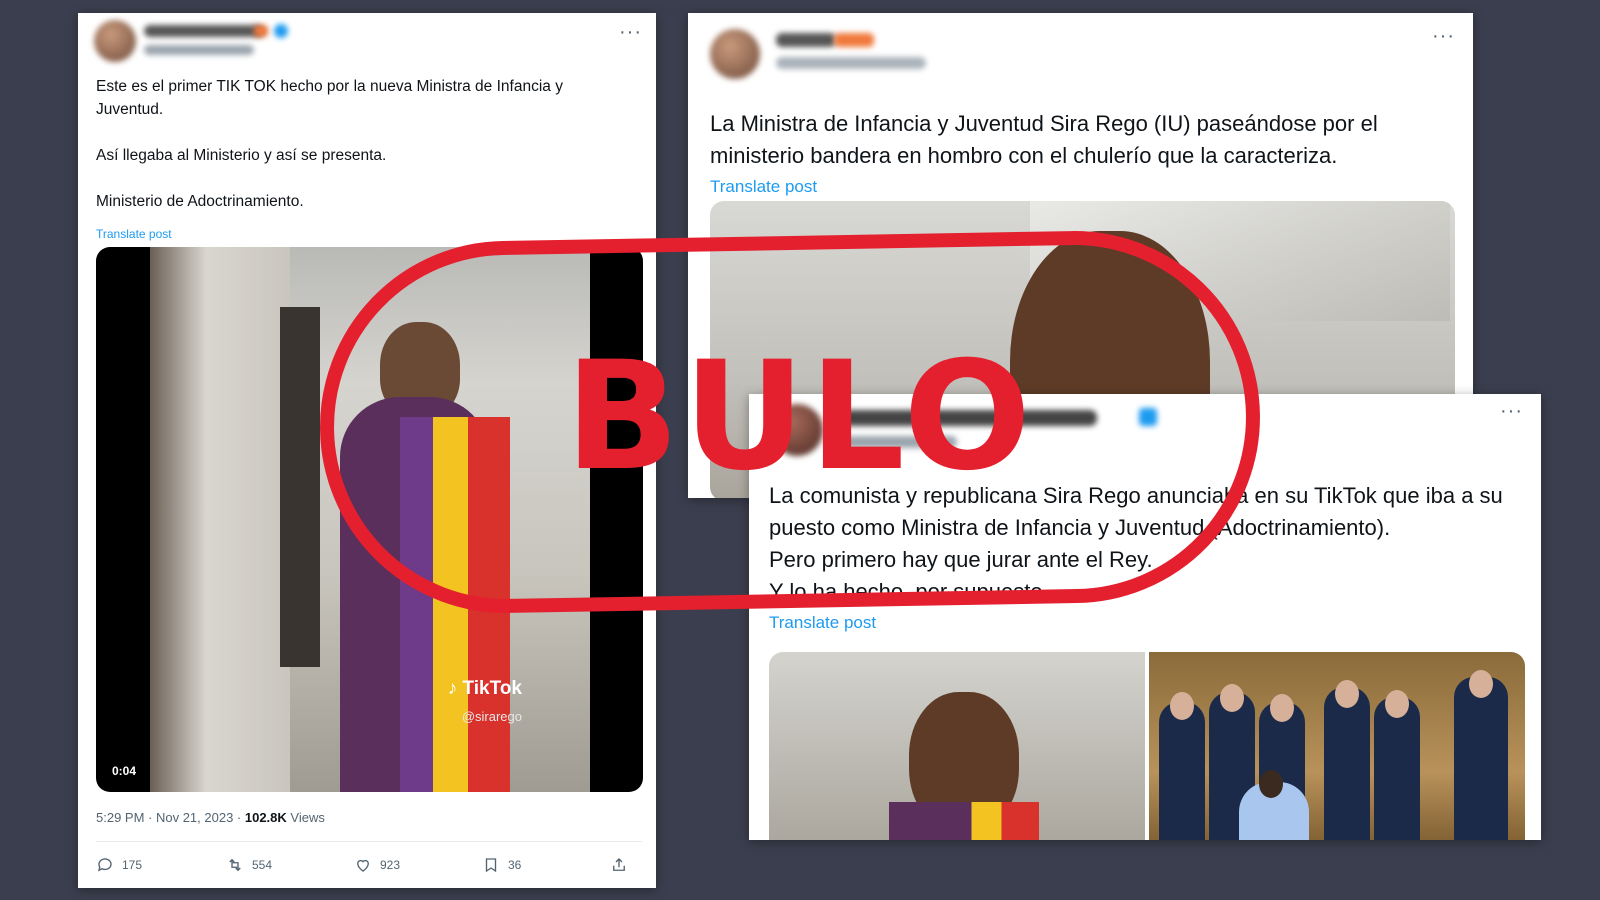 This screenshot has height=900, width=1600. I want to click on divider, so click(369, 841).